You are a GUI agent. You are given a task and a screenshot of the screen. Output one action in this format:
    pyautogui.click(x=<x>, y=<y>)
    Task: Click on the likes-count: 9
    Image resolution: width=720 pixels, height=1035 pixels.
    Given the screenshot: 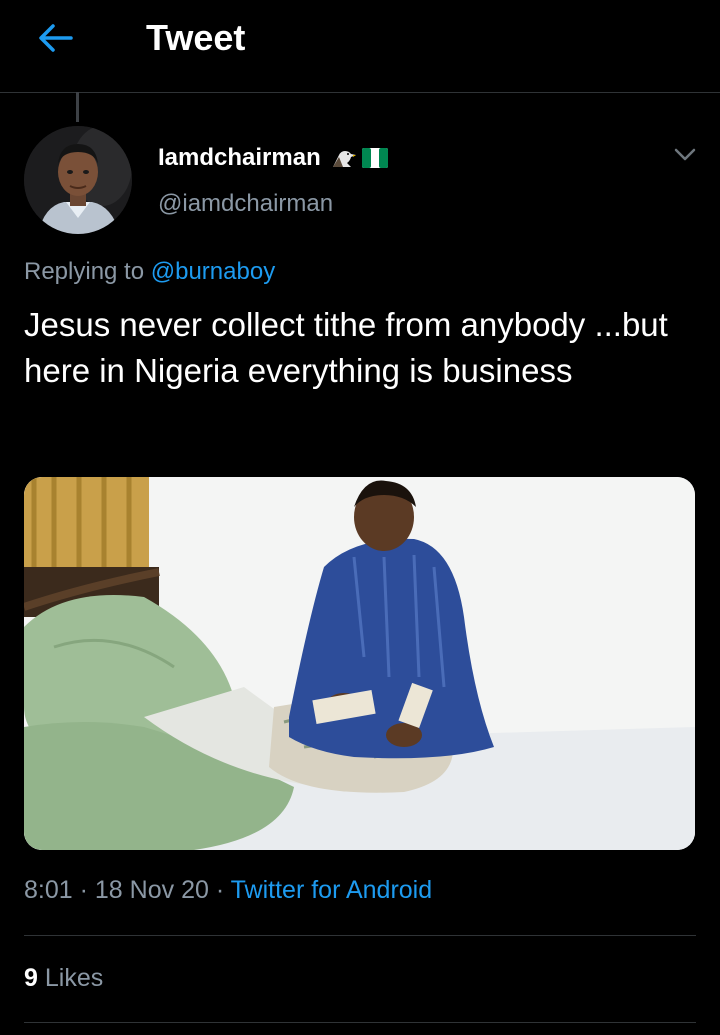 What is the action you would take?
    pyautogui.click(x=31, y=978)
    